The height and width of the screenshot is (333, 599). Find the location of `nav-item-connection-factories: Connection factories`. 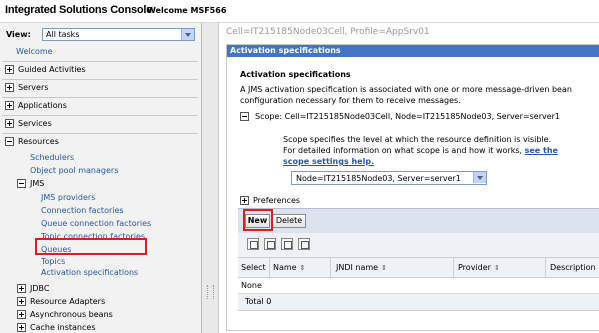

nav-item-connection-factories: Connection factories is located at coordinates (82, 210).